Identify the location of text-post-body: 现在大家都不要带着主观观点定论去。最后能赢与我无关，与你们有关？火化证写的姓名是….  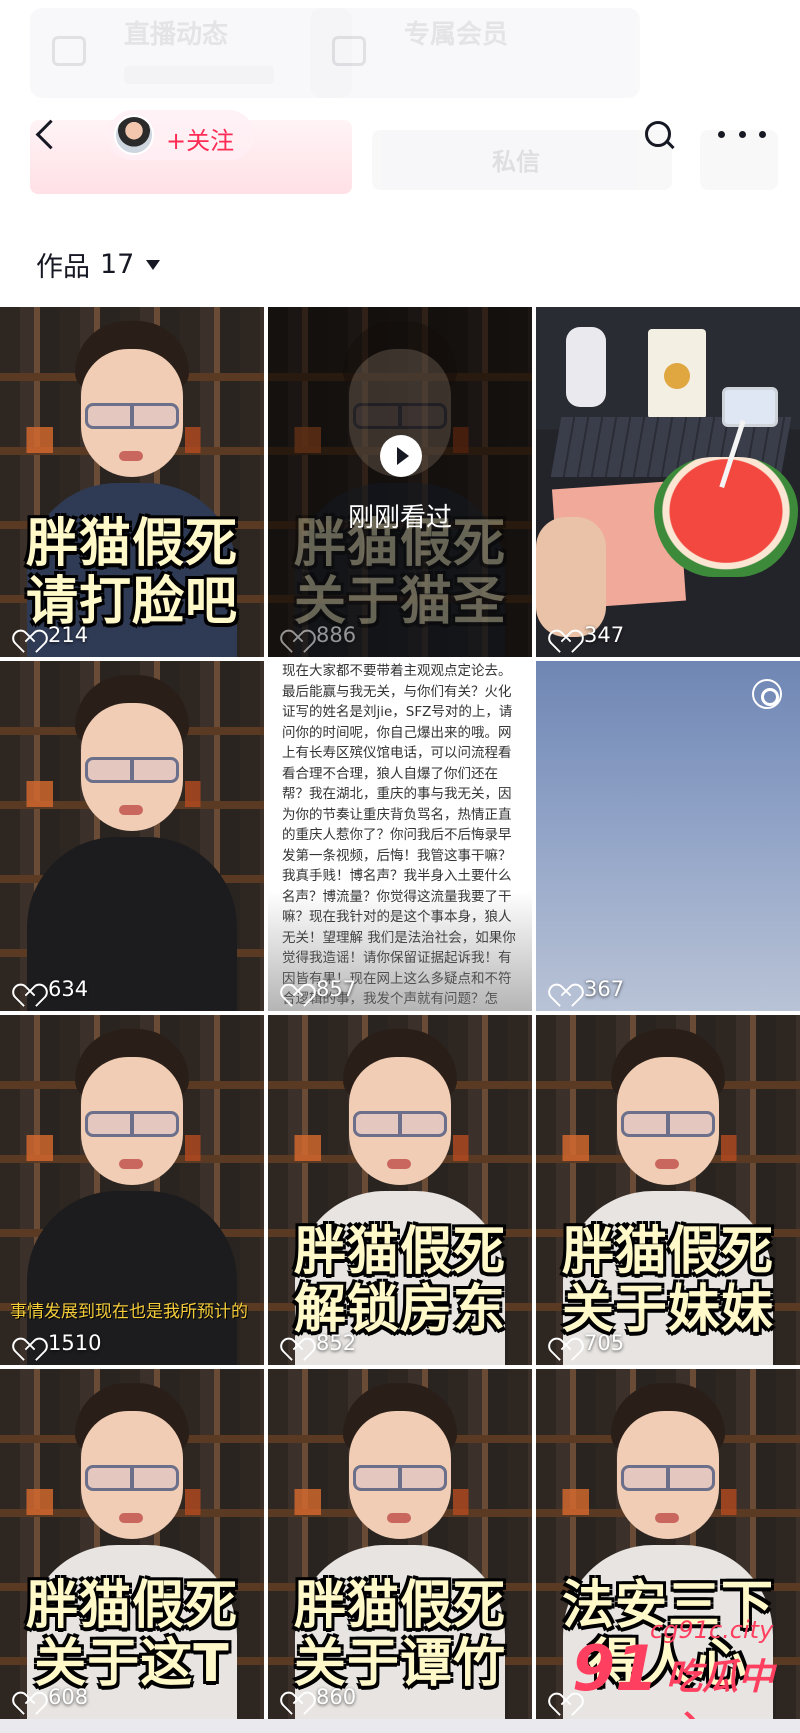
(399, 835).